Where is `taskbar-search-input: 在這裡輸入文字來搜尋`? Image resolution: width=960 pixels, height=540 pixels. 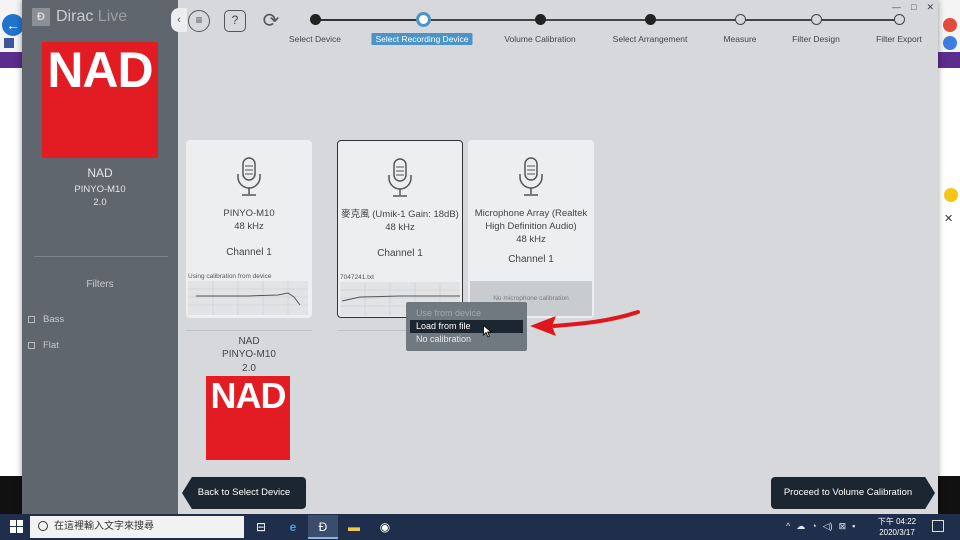 taskbar-search-input: 在這裡輸入文字來搜尋 is located at coordinates (137, 527).